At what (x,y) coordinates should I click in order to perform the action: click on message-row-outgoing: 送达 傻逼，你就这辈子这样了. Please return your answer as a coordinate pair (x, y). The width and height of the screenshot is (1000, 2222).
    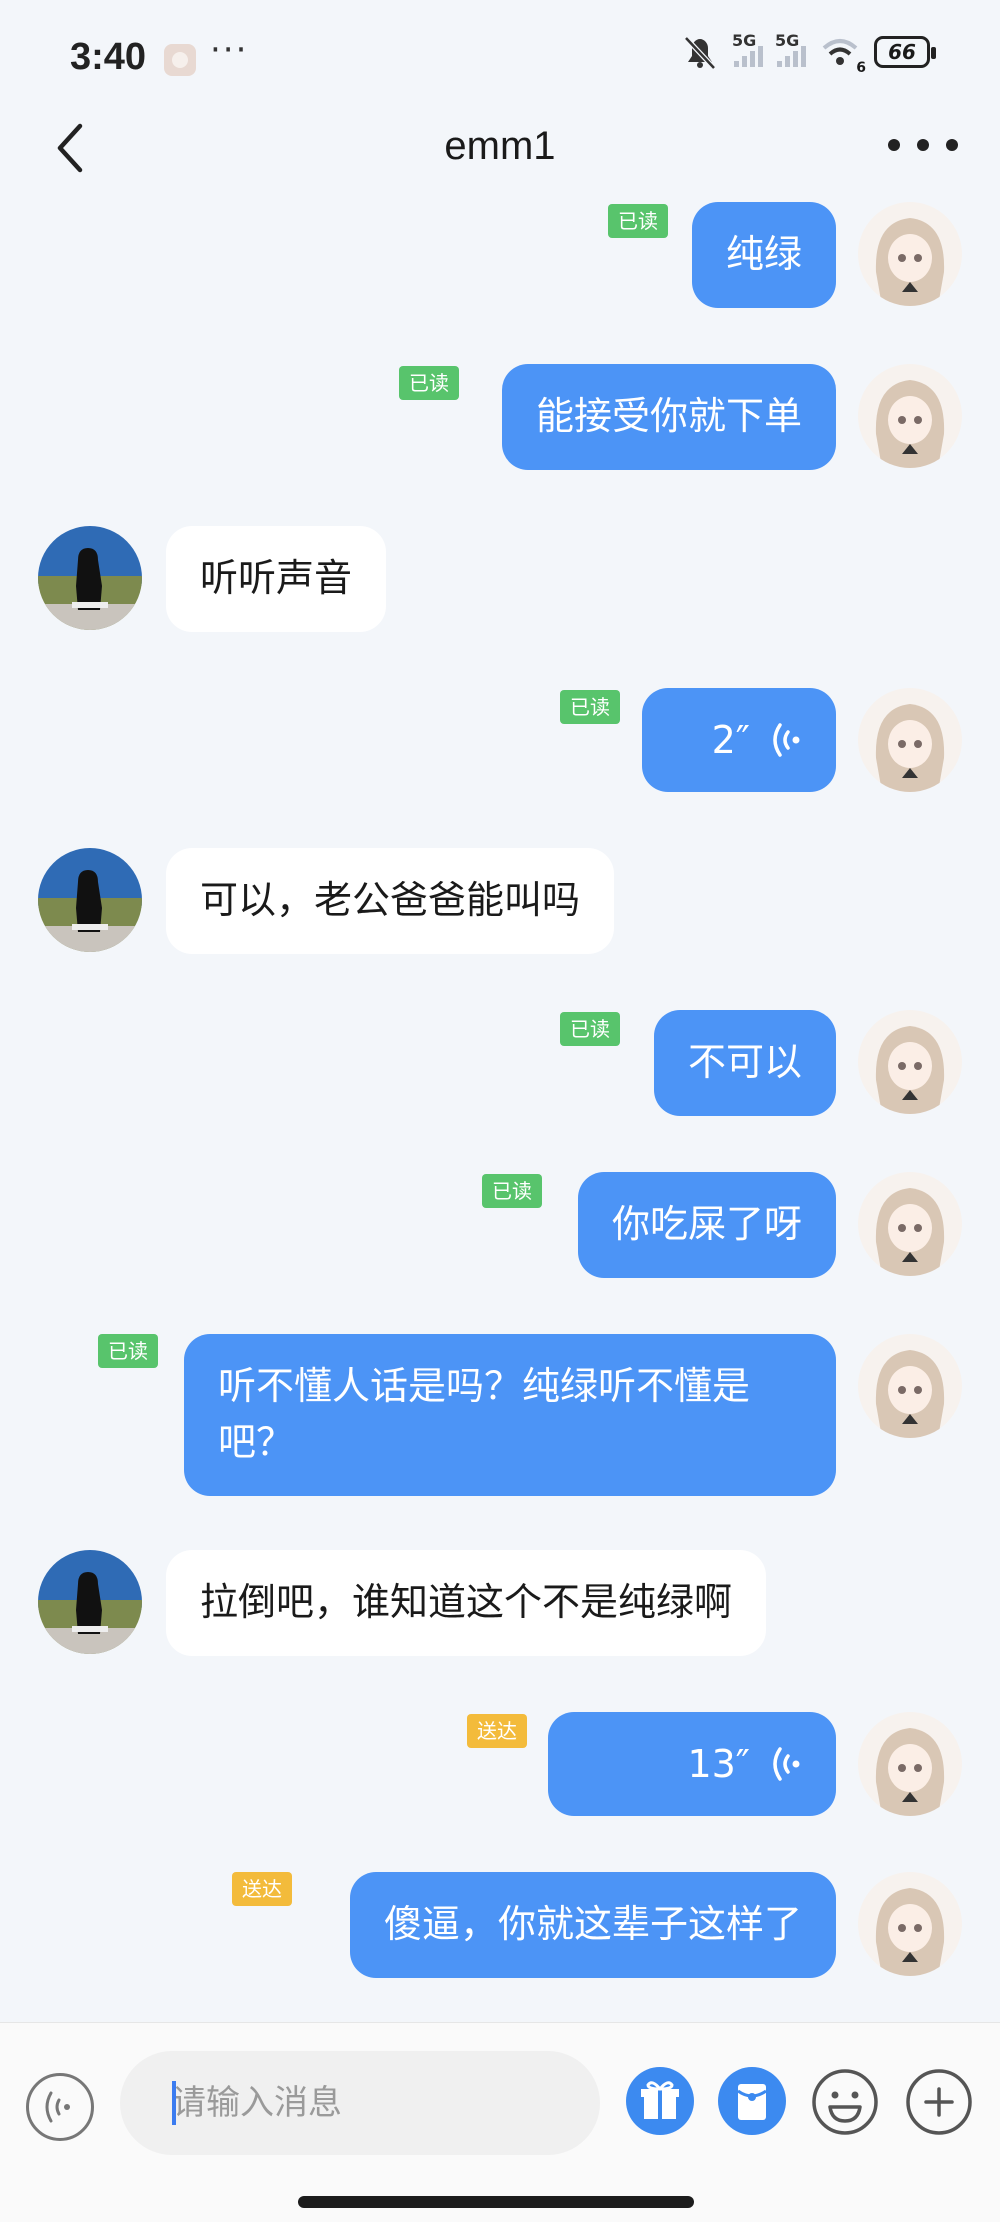
    Looking at the image, I should click on (500, 1925).